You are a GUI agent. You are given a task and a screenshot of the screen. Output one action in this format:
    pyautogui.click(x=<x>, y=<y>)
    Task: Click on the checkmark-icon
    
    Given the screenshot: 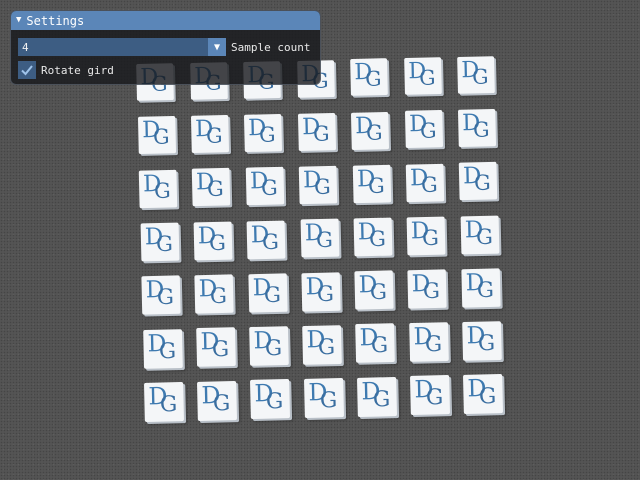 What is the action you would take?
    pyautogui.click(x=27, y=70)
    